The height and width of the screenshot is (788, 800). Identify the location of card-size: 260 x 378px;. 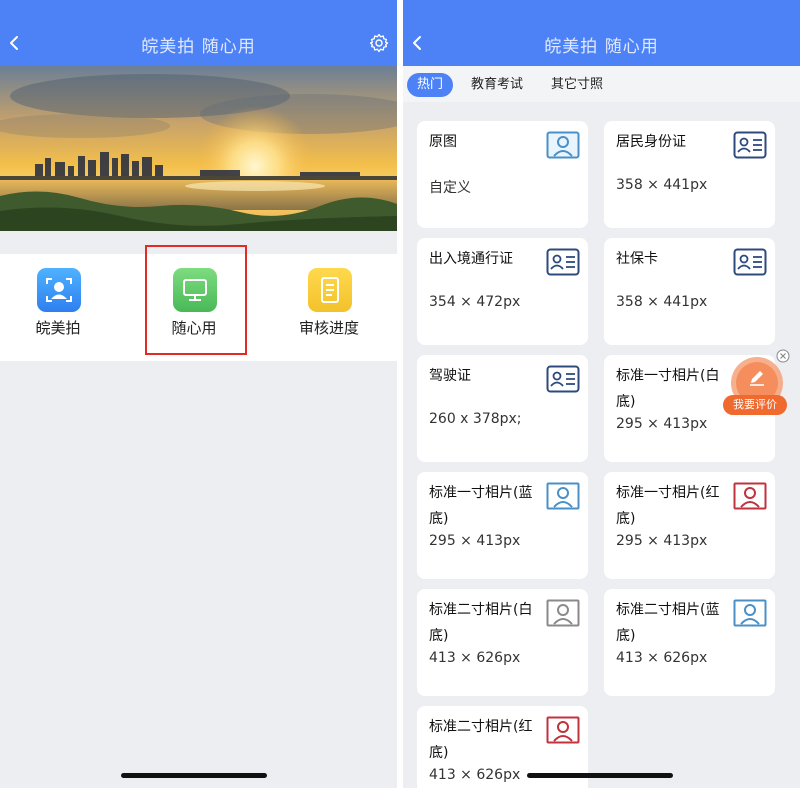
(475, 419).